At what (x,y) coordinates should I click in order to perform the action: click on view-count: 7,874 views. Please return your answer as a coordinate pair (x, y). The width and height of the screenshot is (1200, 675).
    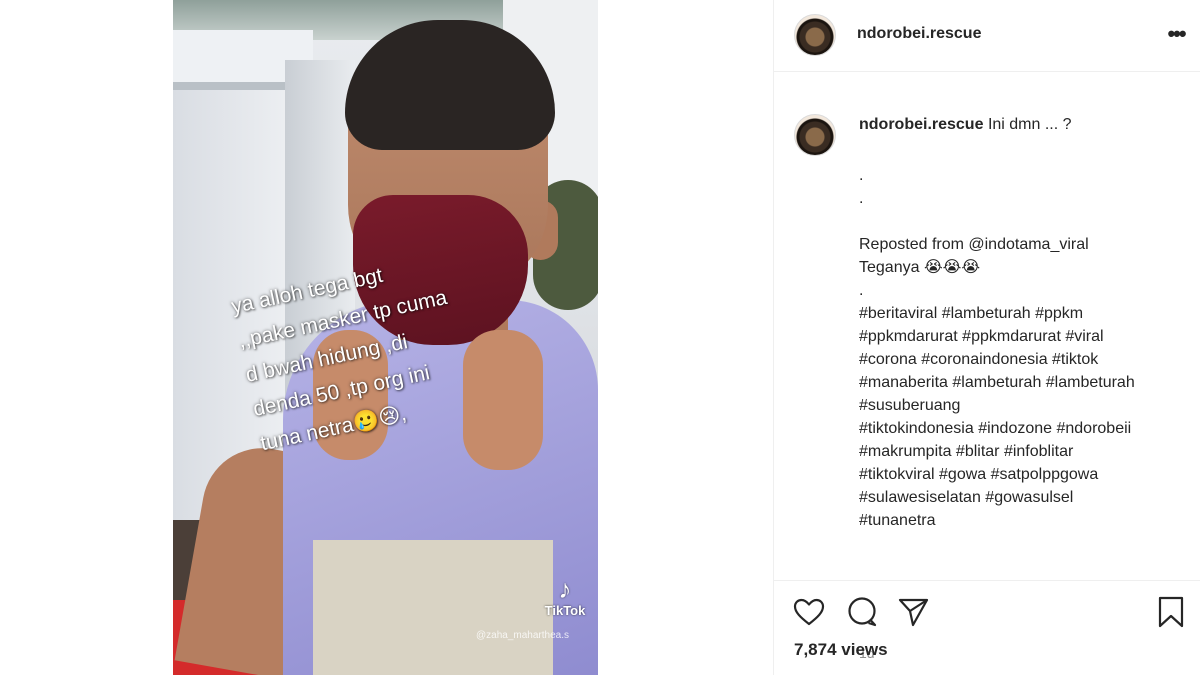
    Looking at the image, I should click on (841, 650).